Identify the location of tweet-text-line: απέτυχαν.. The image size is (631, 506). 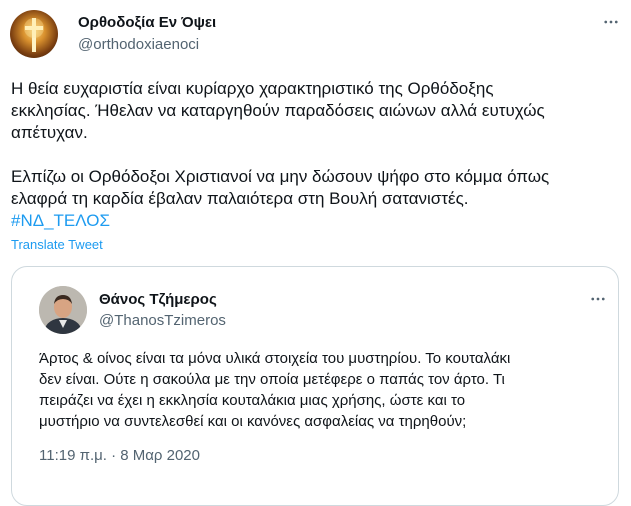
(49, 132).